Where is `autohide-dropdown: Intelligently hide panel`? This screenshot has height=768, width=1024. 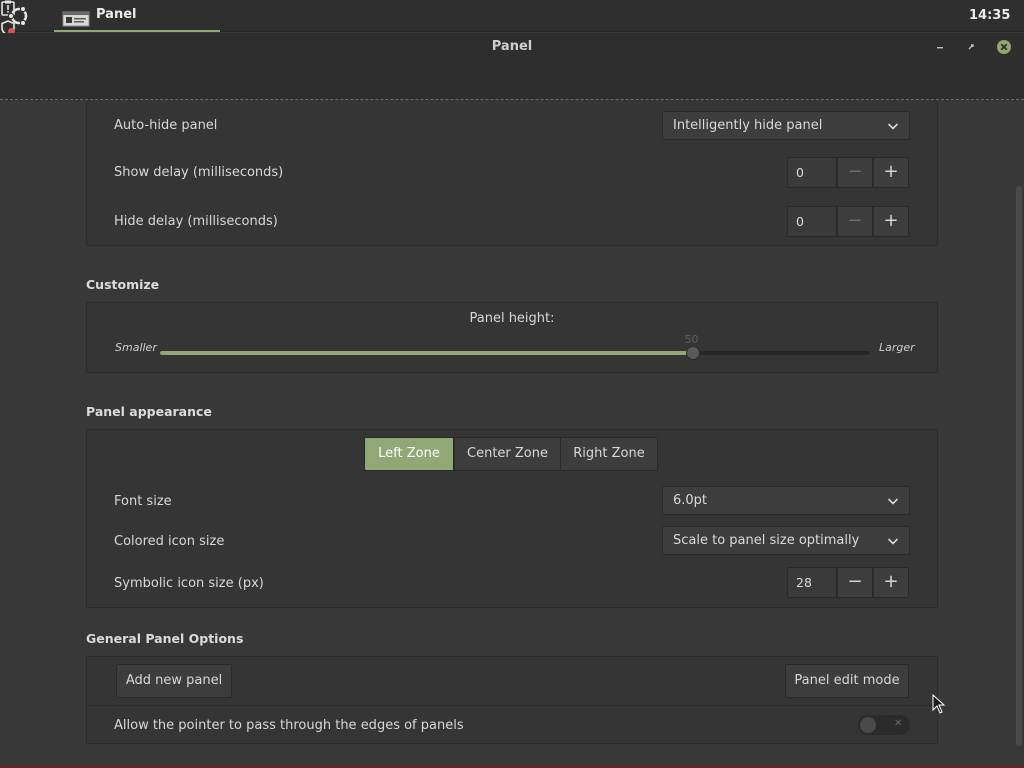 autohide-dropdown: Intelligently hide panel is located at coordinates (786, 125).